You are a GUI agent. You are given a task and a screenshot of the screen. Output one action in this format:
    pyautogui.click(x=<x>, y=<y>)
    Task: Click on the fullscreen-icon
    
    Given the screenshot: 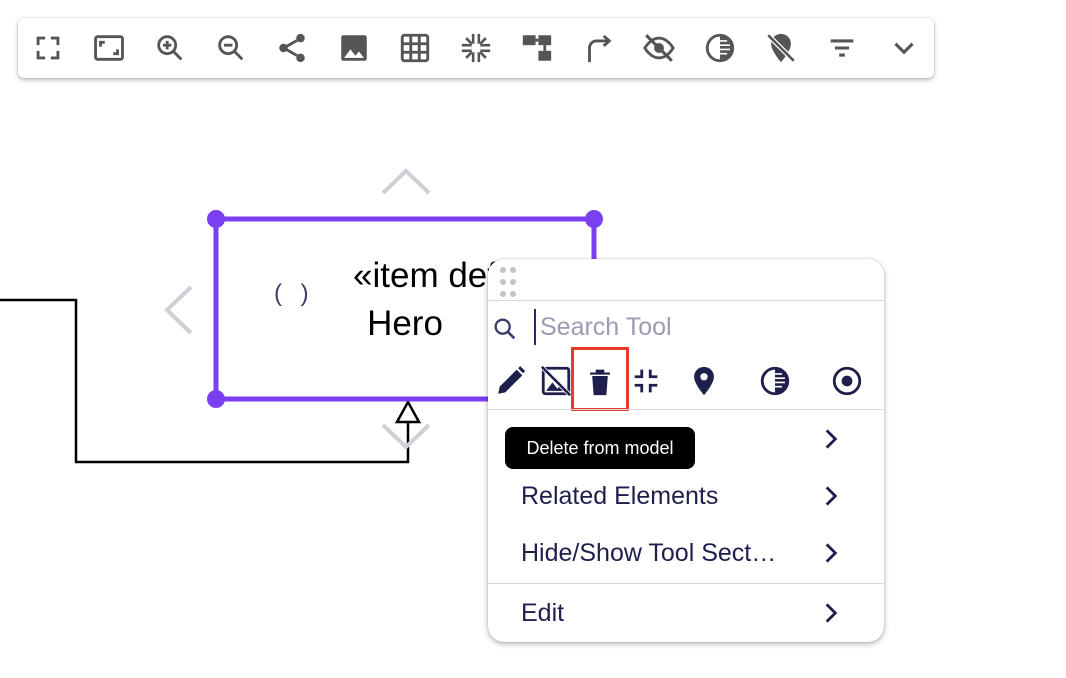 What is the action you would take?
    pyautogui.click(x=48, y=48)
    